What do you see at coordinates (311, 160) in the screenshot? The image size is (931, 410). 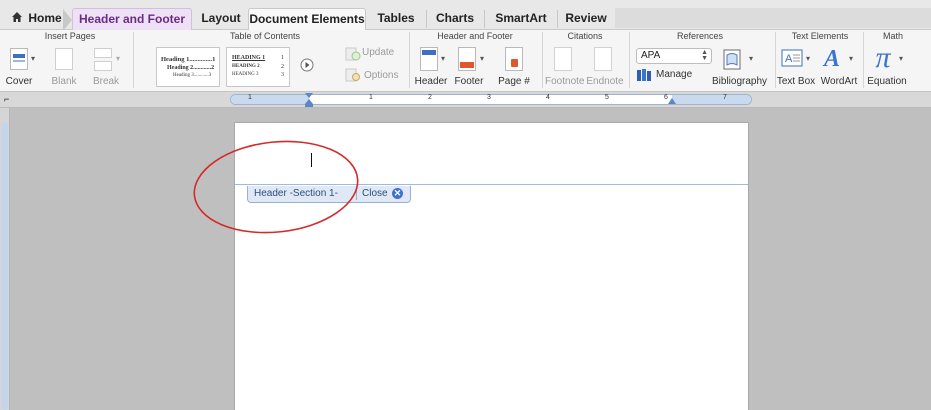 I see `text-cursor` at bounding box center [311, 160].